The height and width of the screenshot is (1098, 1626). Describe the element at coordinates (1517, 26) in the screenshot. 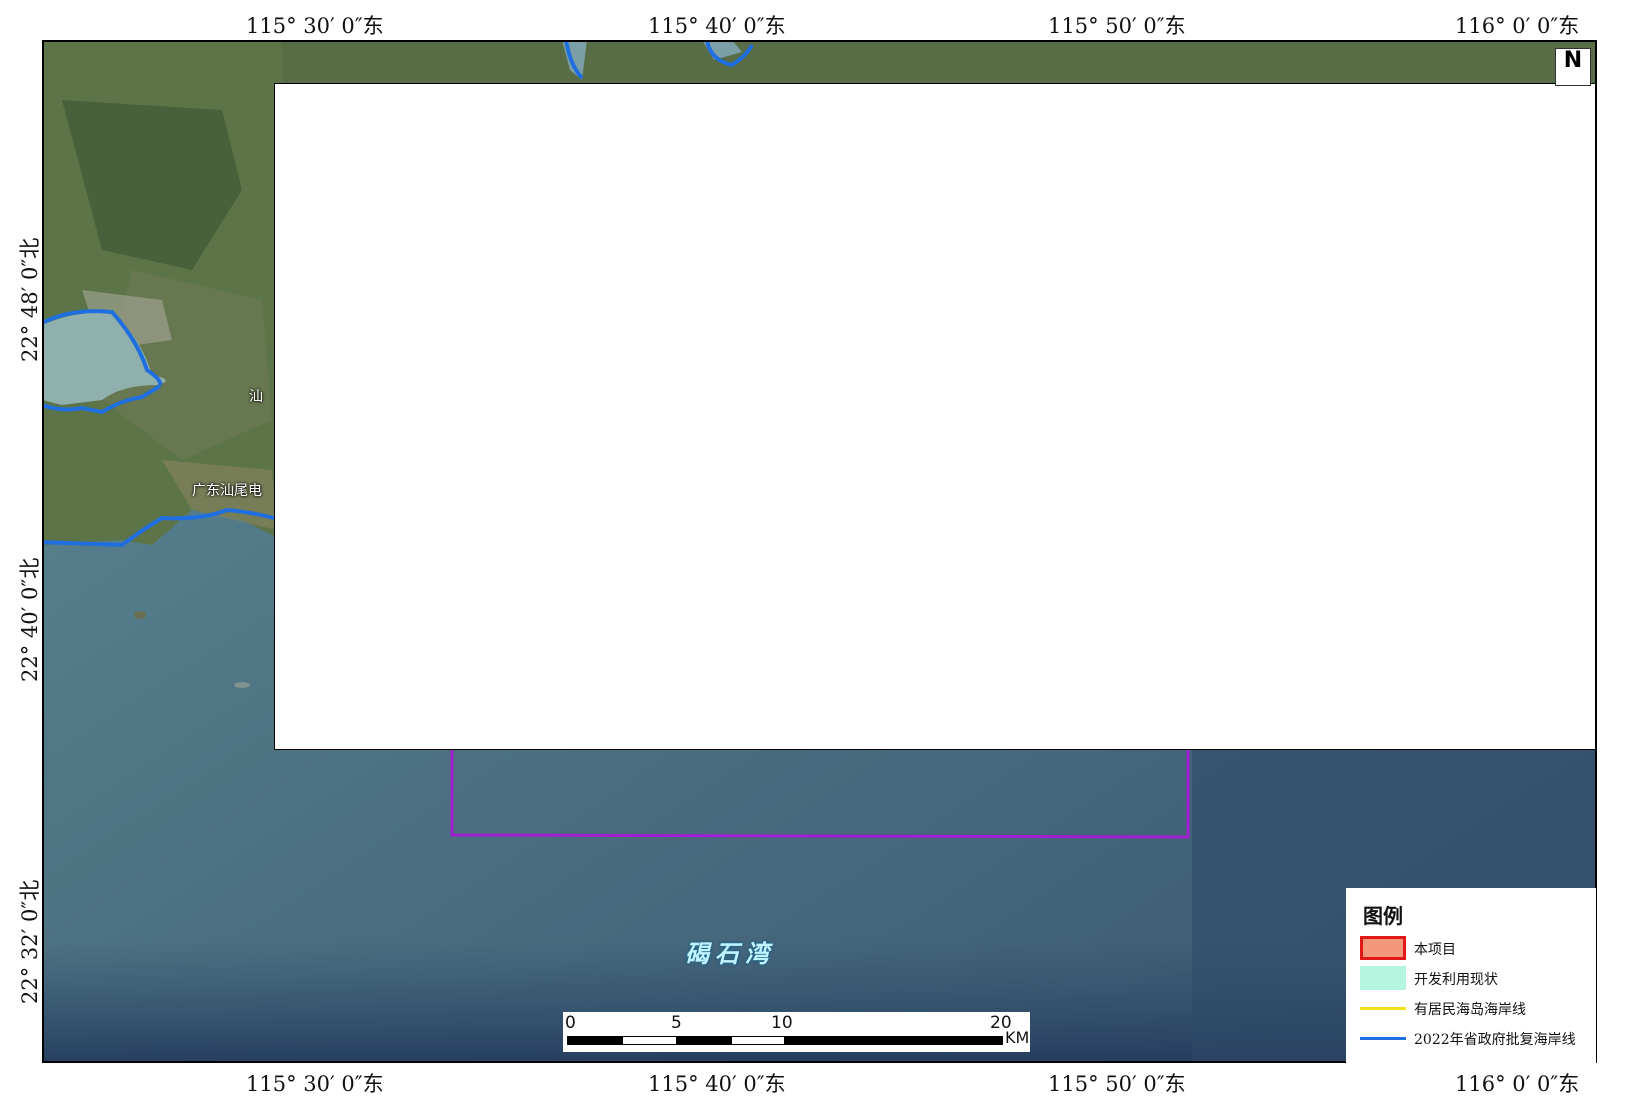

I see `lon-tick-top-4: 116° 0′ 0″东` at that location.